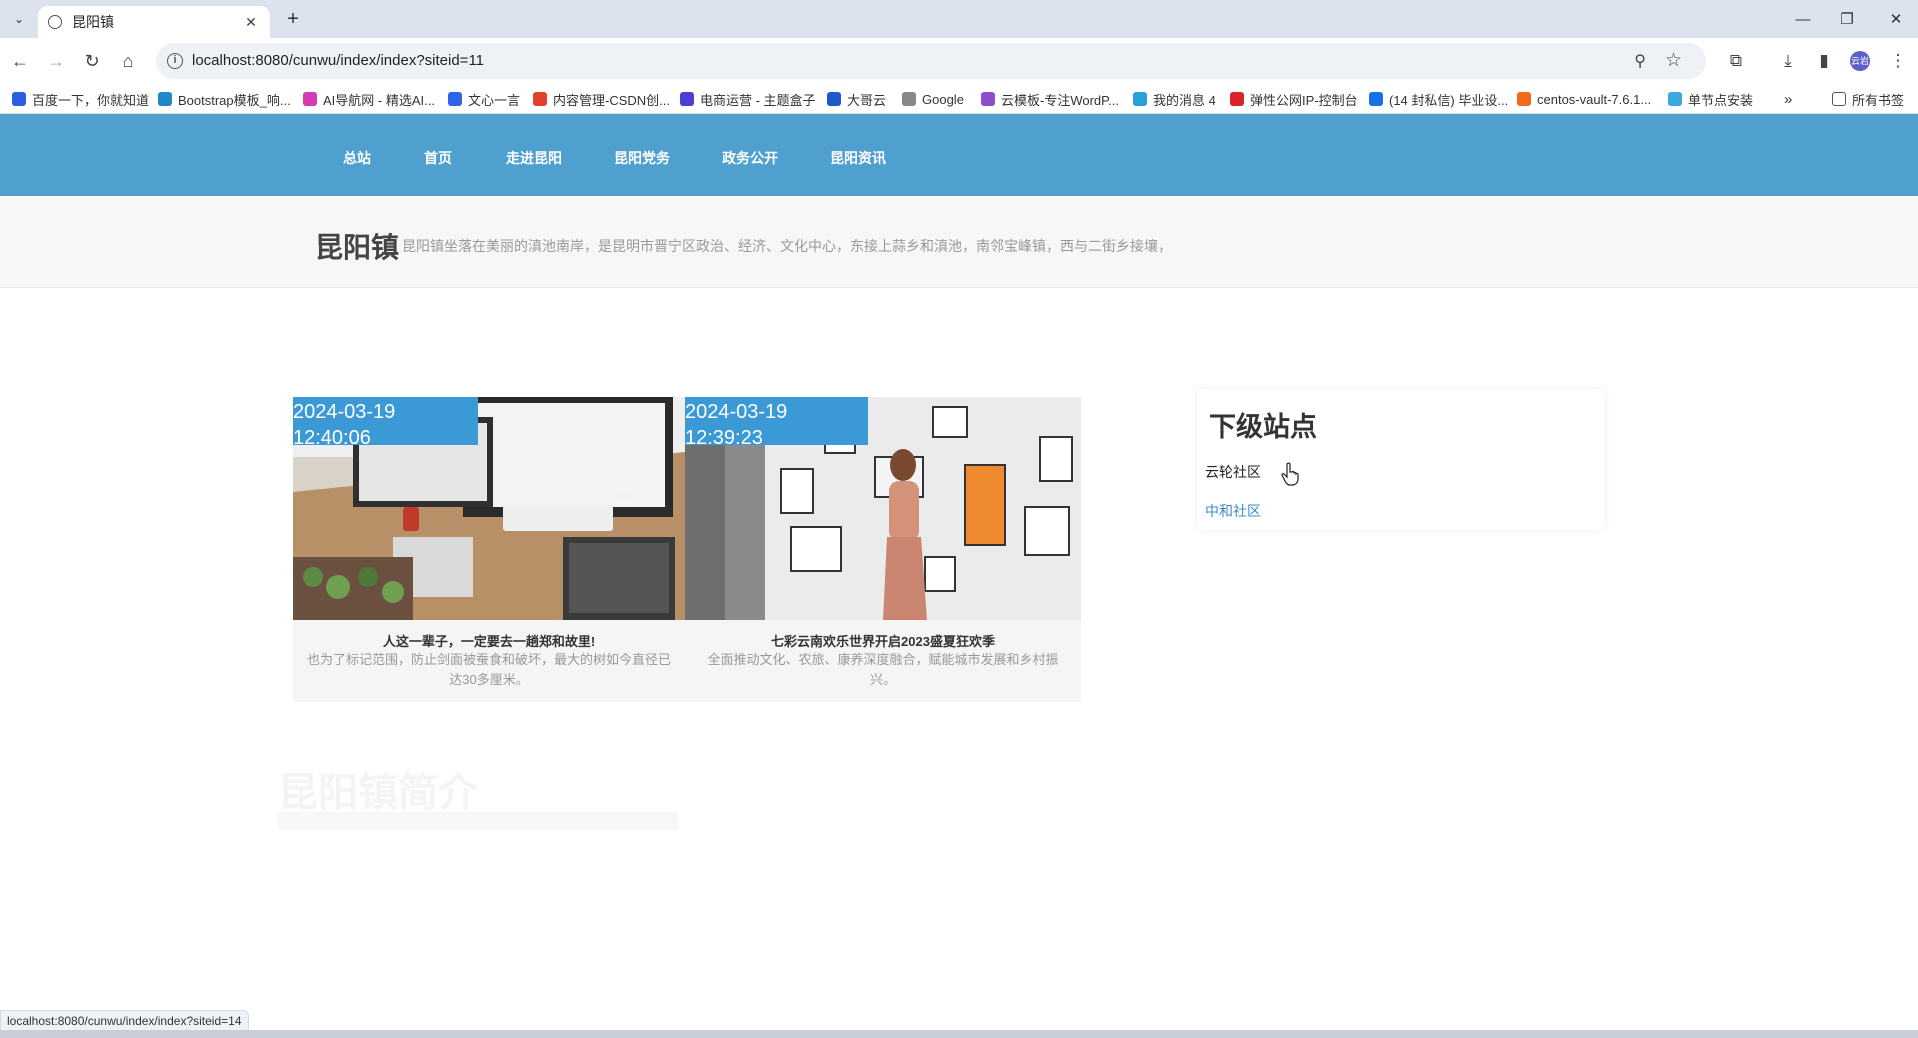  Describe the element at coordinates (883, 640) in the screenshot. I see `news-title: 七彩云南欢乐世界开启2023盛夏狂欢季` at that location.